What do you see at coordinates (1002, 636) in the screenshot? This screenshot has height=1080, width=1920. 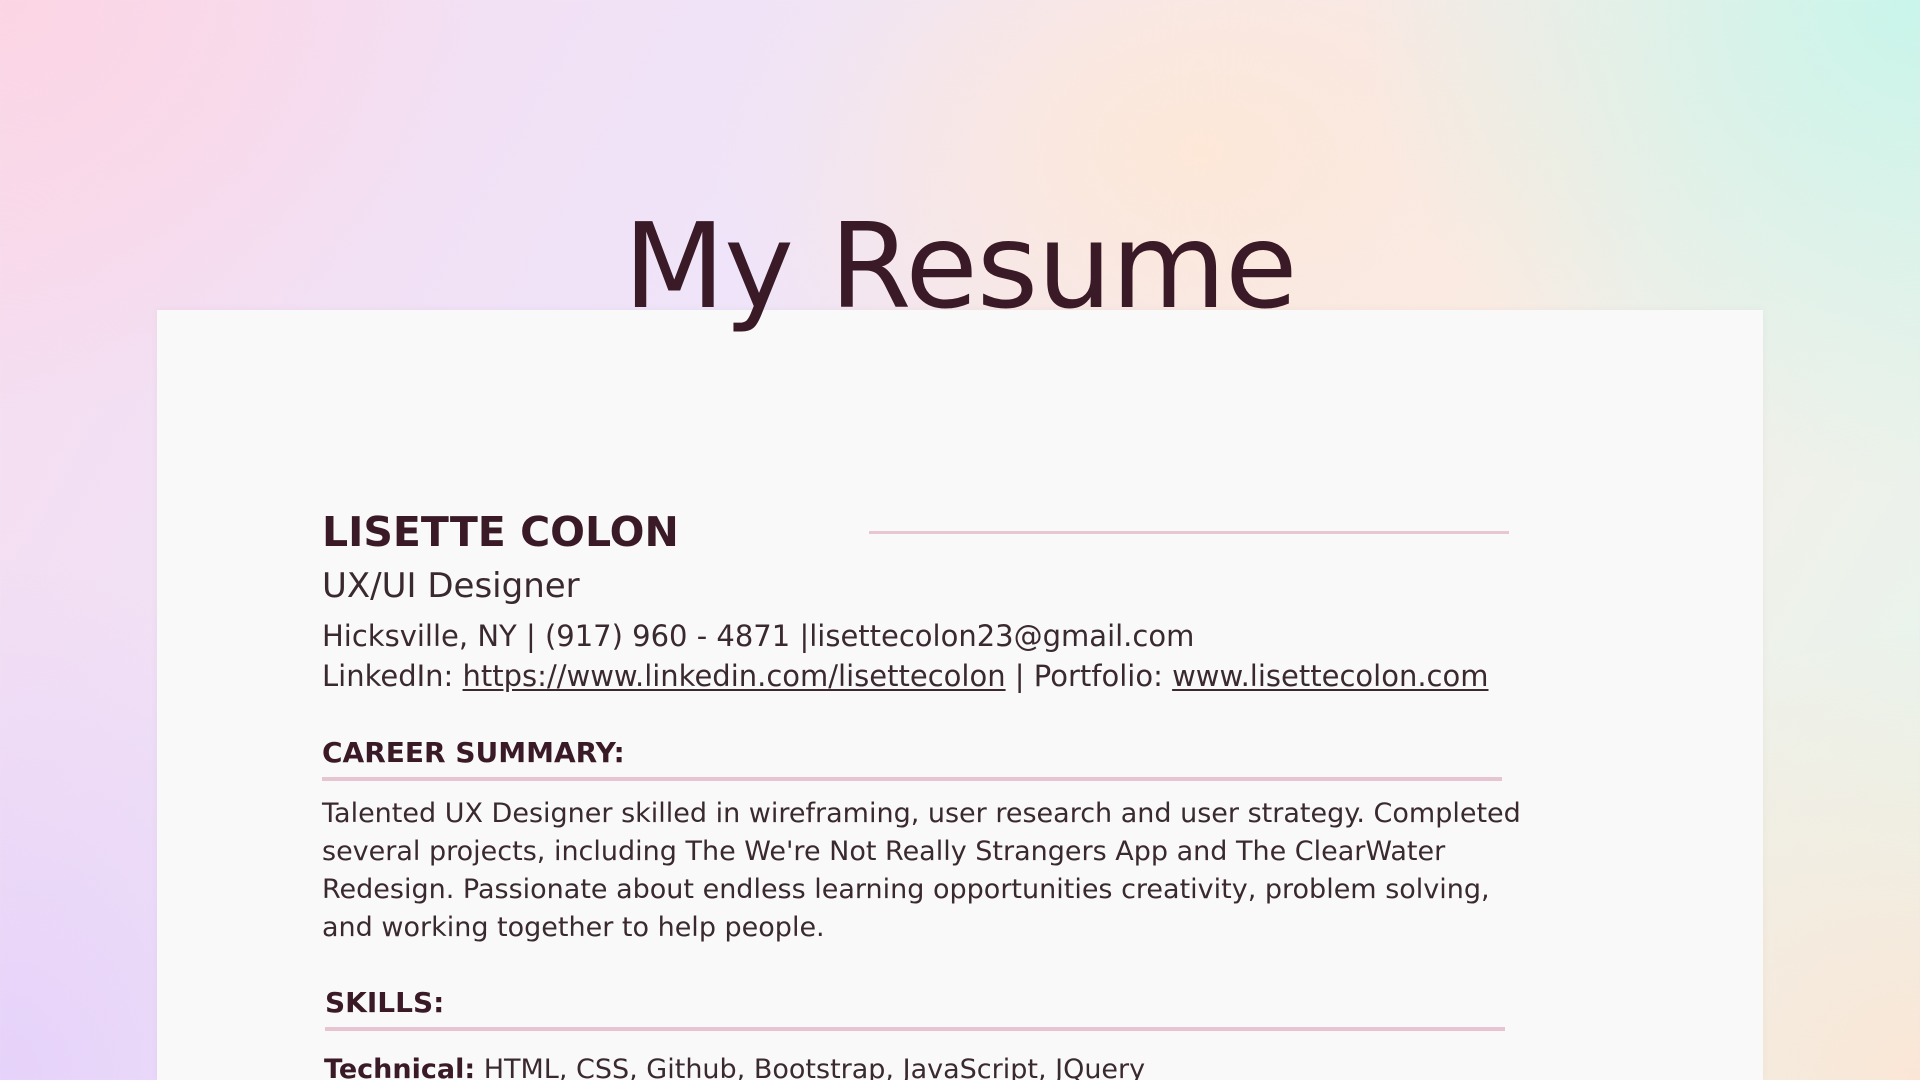 I see `contact-email: lisettecolon23@gmail.com` at bounding box center [1002, 636].